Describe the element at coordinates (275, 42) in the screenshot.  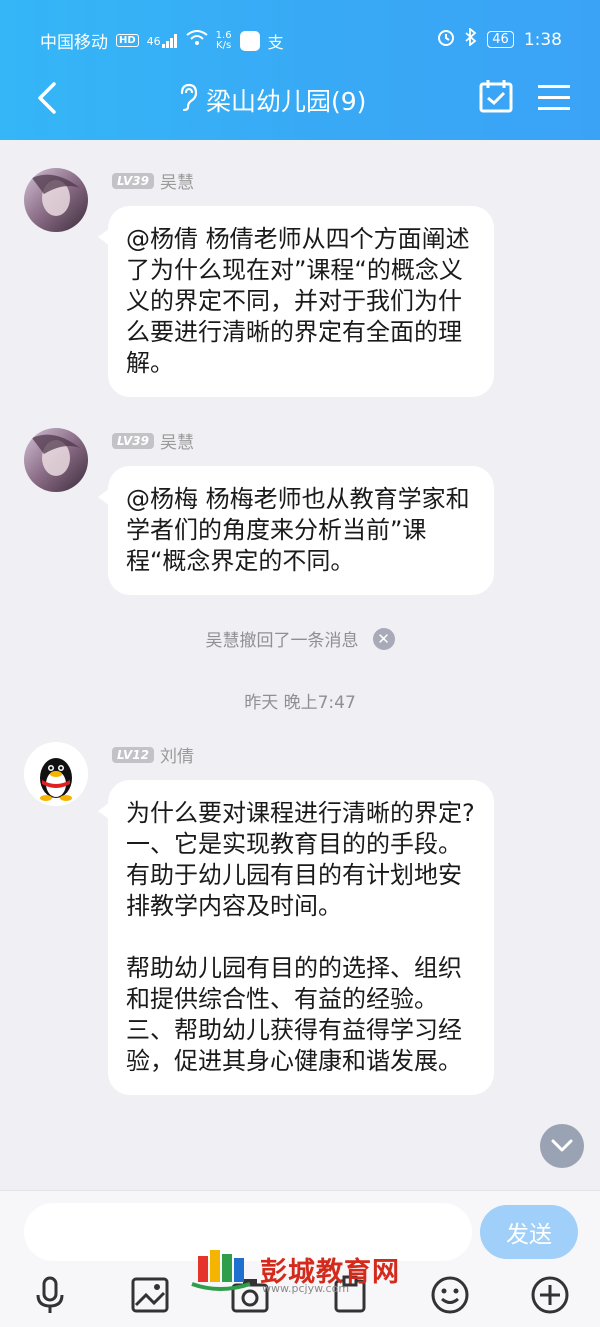
I see `alipay-icon: 支` at that location.